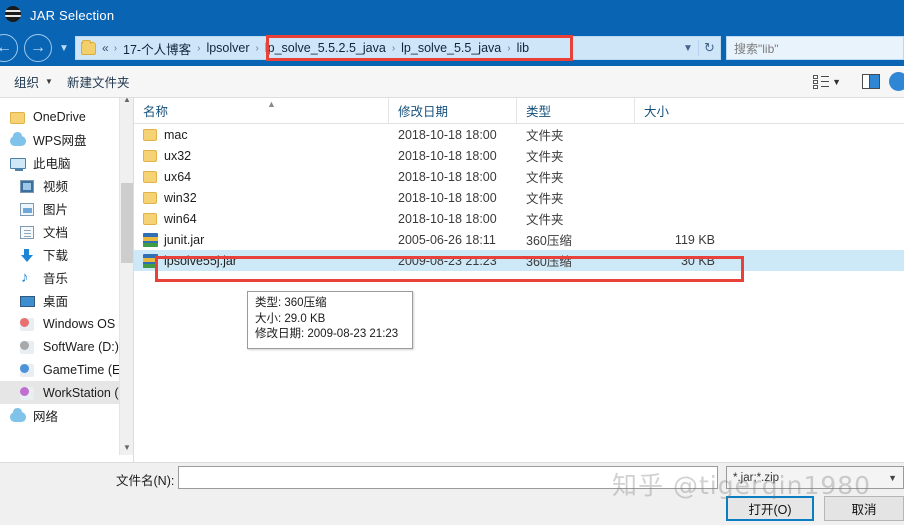 This screenshot has width=904, height=525. Describe the element at coordinates (66, 208) in the screenshot. I see `sidebar-item-4: 图片` at that location.